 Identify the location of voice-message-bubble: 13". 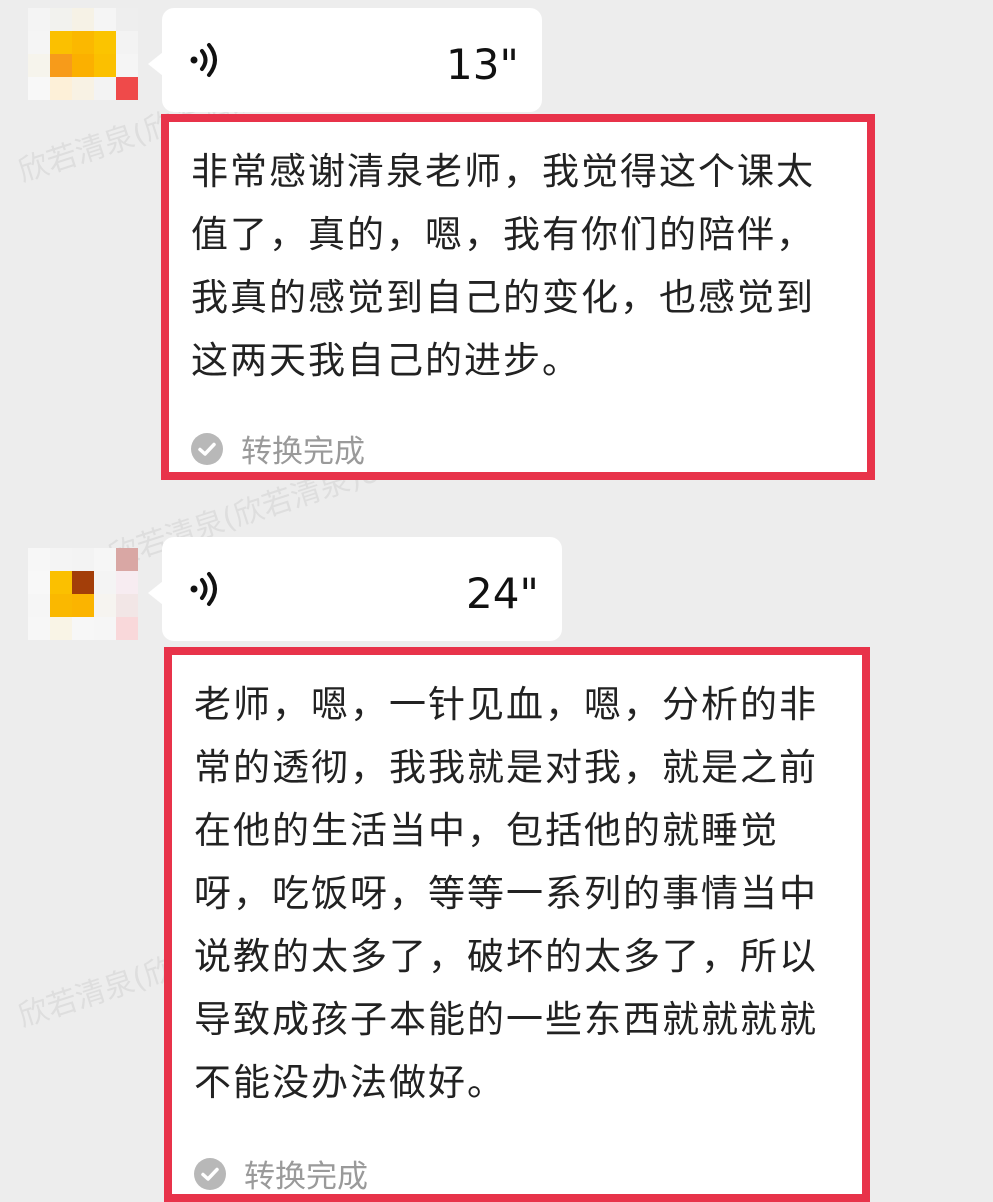
(345, 60).